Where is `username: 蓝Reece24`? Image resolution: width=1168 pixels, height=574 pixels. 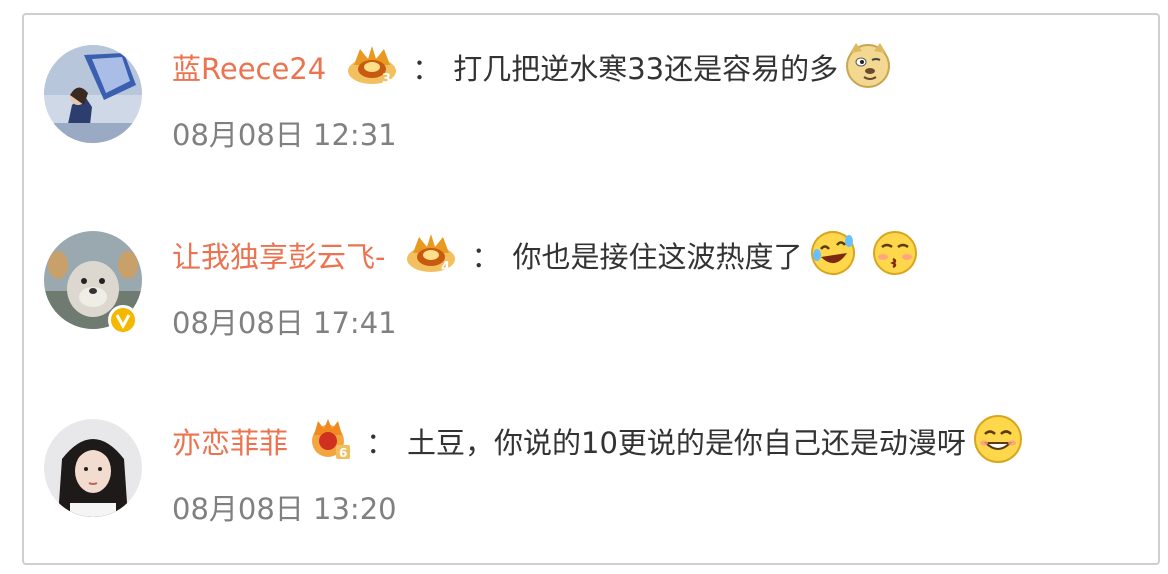 username: 蓝Reece24 is located at coordinates (249, 67).